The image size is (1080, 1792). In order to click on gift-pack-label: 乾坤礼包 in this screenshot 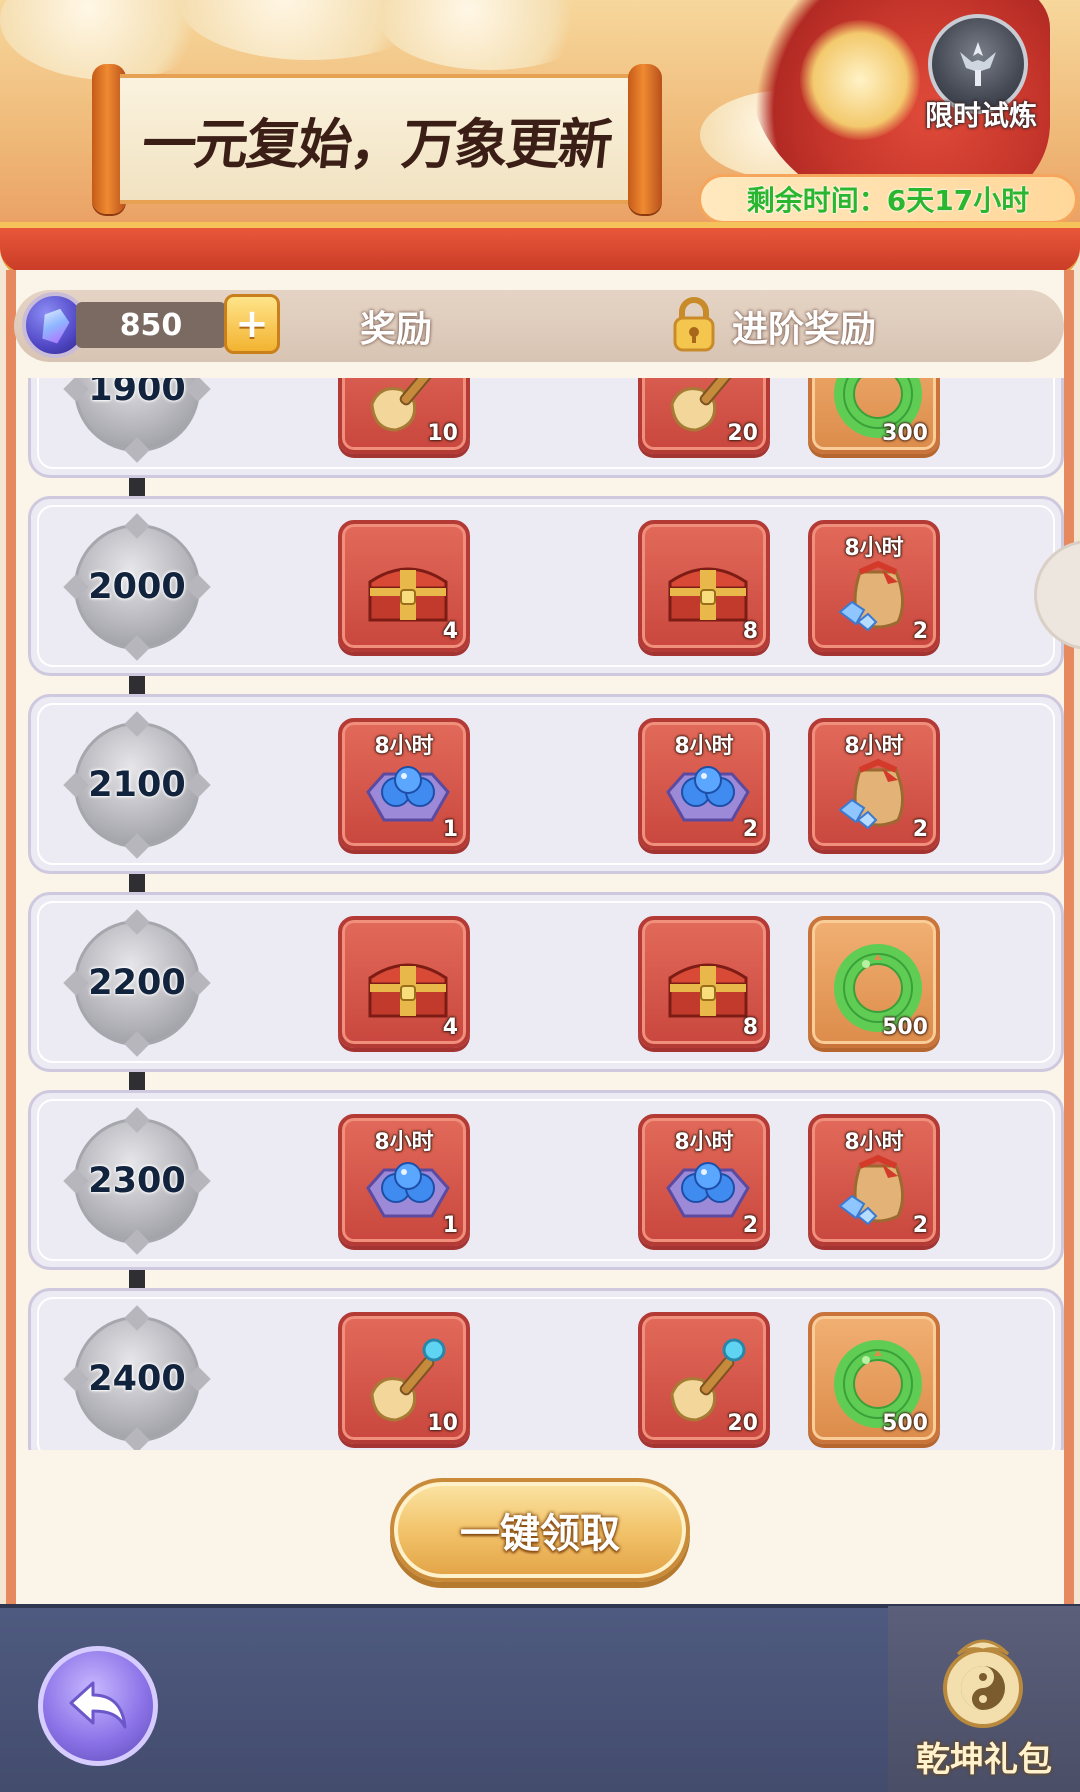, I will do `click(984, 1760)`.